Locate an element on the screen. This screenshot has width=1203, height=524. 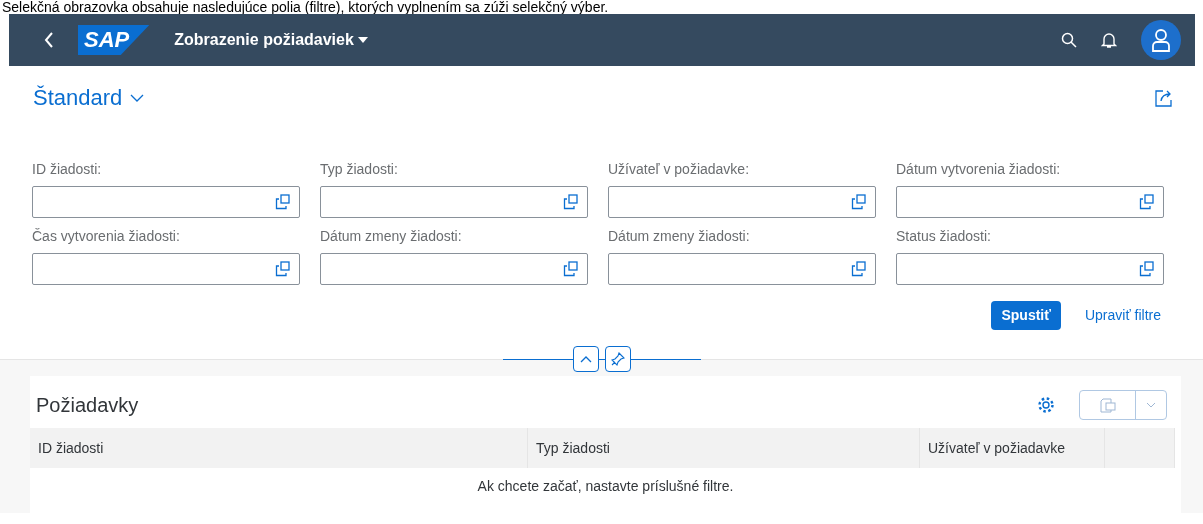
app-title-menu: Zobrazenie požiadaviek is located at coordinates (271, 40).